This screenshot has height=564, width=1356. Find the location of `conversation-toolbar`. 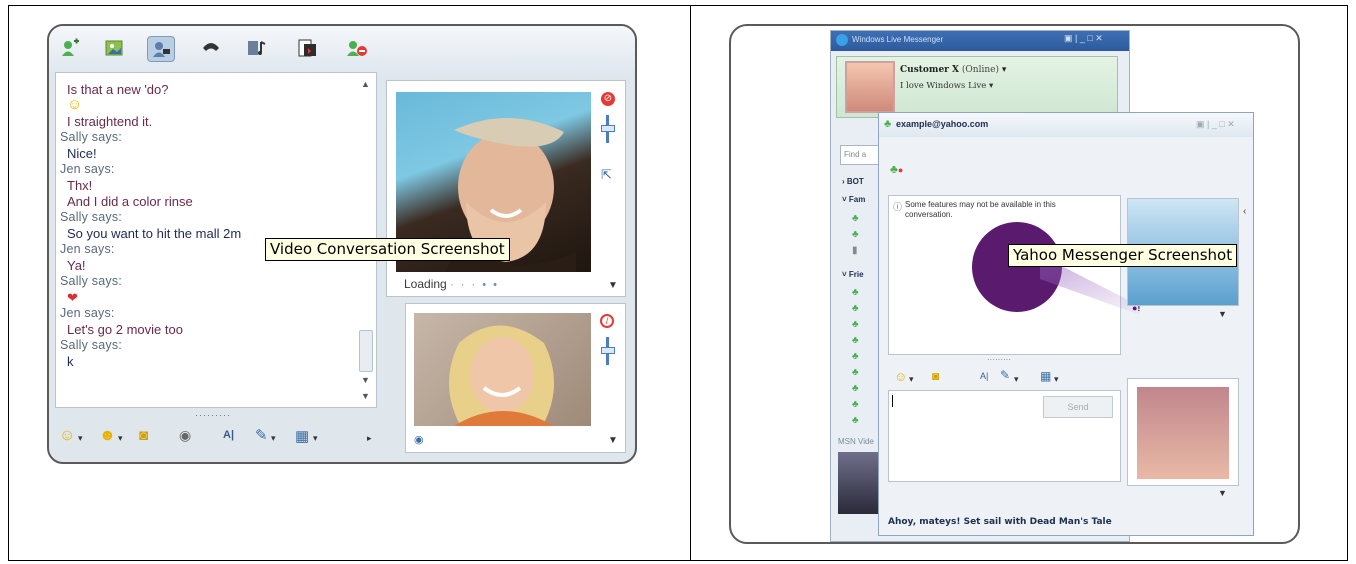

conversation-toolbar is located at coordinates (342, 51).